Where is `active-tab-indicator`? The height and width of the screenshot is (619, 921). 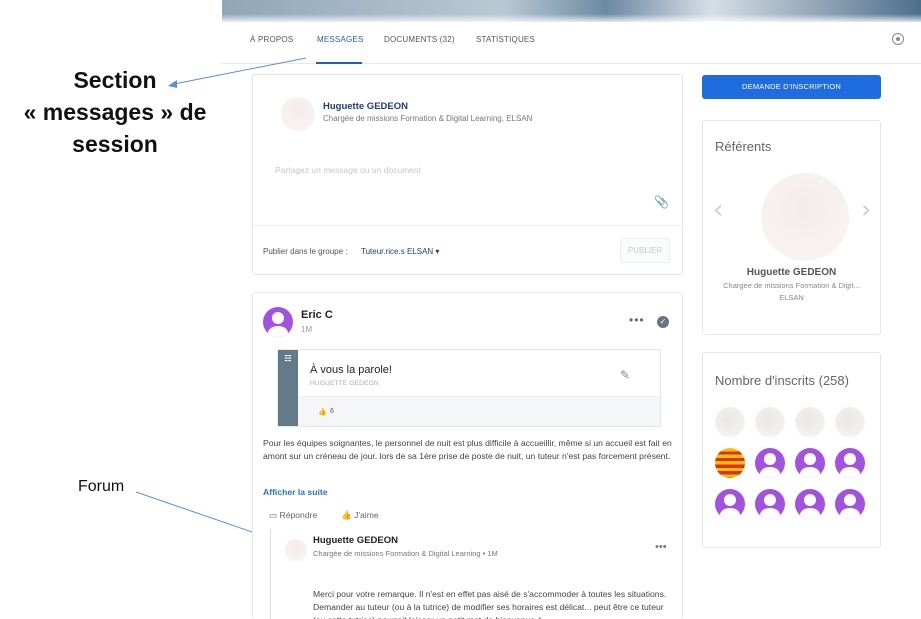 active-tab-indicator is located at coordinates (339, 63).